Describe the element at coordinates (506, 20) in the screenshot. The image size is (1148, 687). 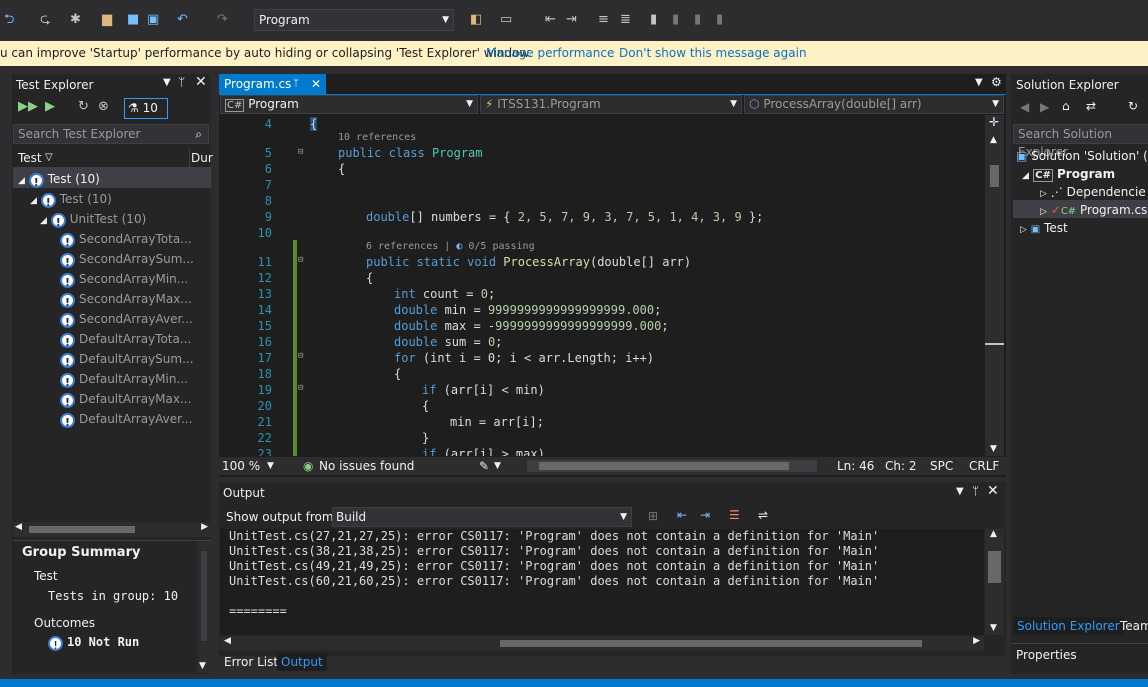
I see `window-icon: ▭` at that location.